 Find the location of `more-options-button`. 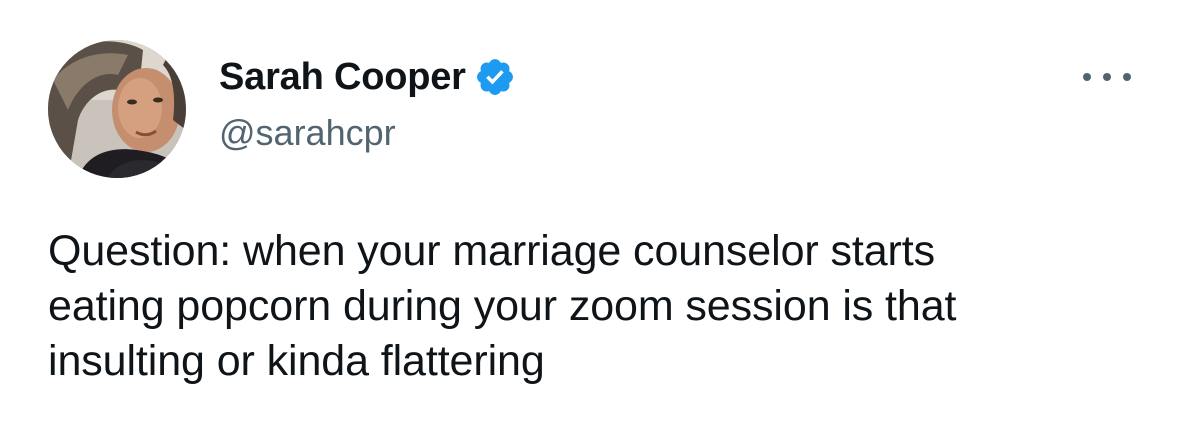

more-options-button is located at coordinates (1107, 77).